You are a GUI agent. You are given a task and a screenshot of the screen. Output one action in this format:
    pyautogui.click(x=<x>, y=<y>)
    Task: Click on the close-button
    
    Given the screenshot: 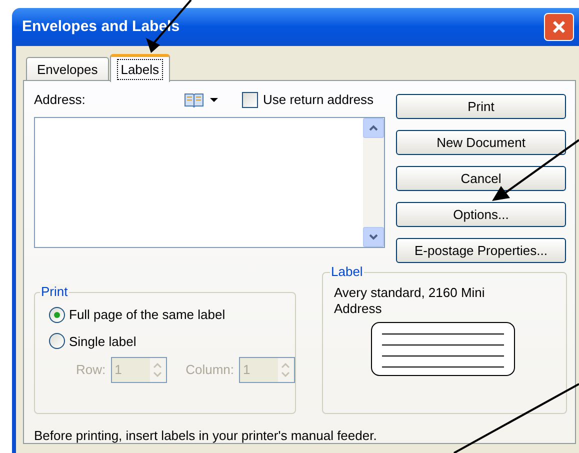 What is the action you would take?
    pyautogui.click(x=559, y=27)
    